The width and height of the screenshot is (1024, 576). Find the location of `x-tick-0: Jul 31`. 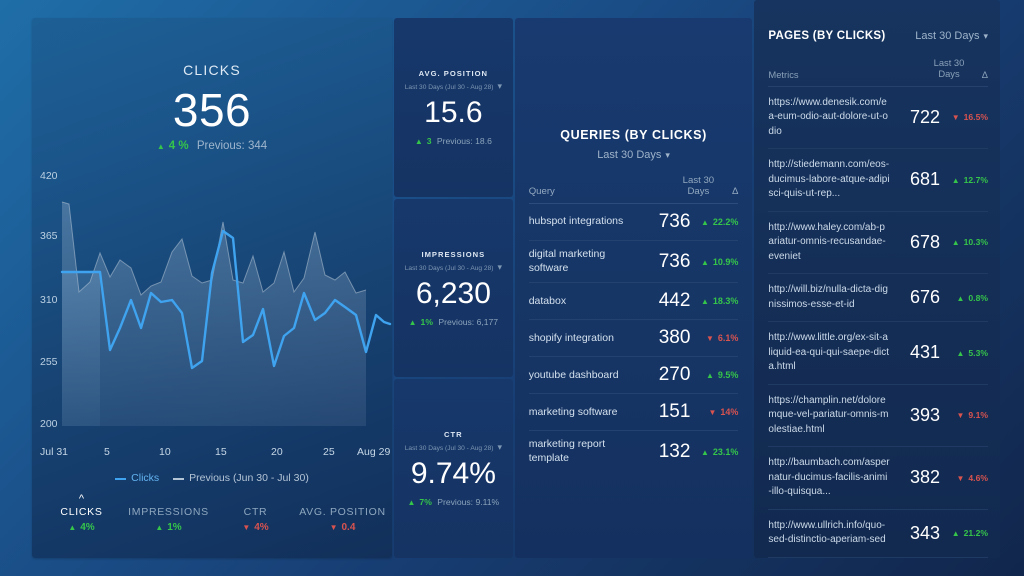

x-tick-0: Jul 31 is located at coordinates (54, 452).